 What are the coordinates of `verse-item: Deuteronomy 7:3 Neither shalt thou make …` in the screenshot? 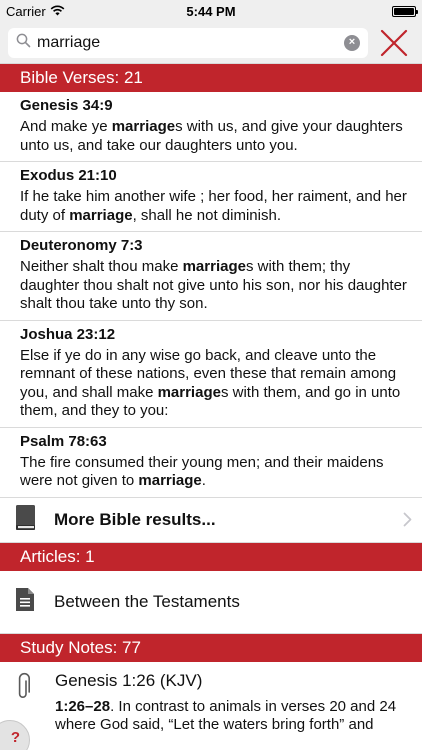 It's located at (211, 276).